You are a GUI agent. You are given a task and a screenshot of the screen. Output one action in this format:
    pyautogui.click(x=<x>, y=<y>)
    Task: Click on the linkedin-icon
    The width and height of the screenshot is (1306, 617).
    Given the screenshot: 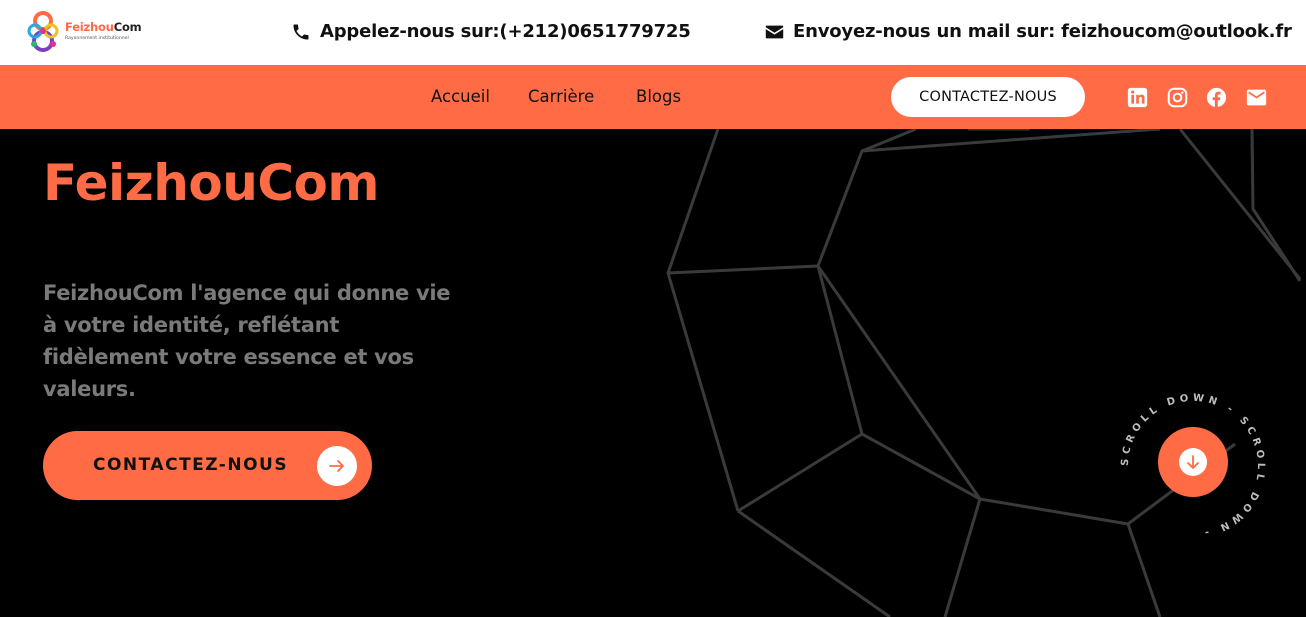 What is the action you would take?
    pyautogui.click(x=1137, y=97)
    